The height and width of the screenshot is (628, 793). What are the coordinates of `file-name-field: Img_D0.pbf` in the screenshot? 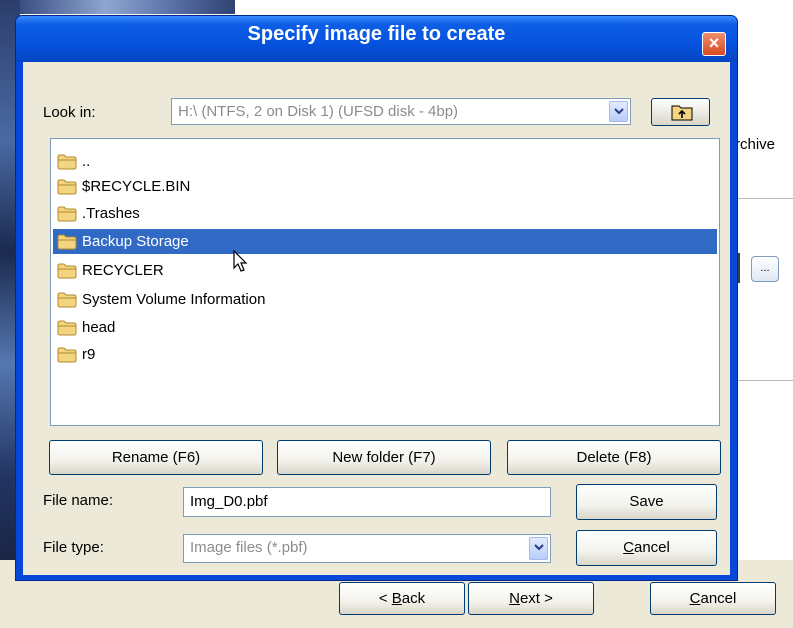 It's located at (367, 502).